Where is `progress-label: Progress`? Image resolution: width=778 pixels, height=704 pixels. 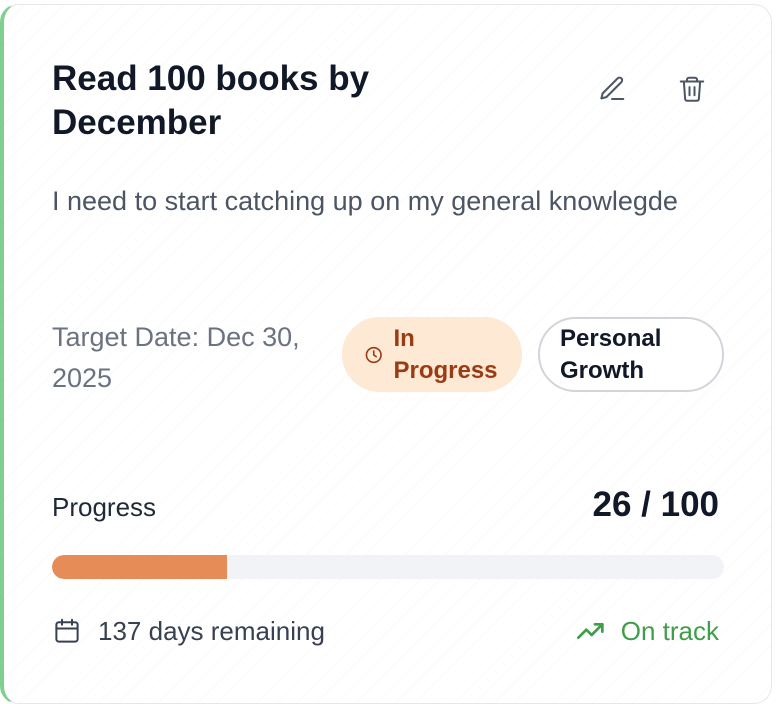
progress-label: Progress is located at coordinates (104, 507).